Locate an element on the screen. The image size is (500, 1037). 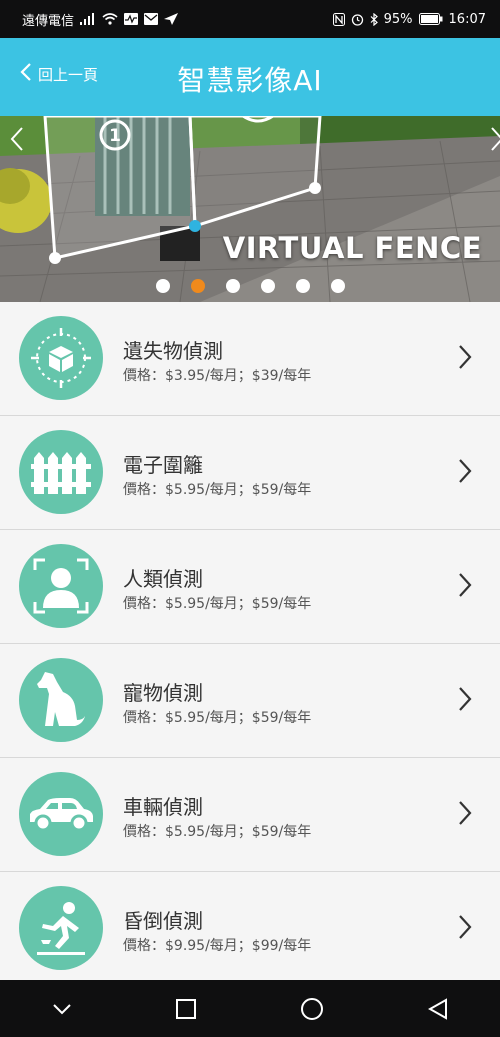
app-bar: 回上一頁 智慧影像AI is located at coordinates (250, 77).